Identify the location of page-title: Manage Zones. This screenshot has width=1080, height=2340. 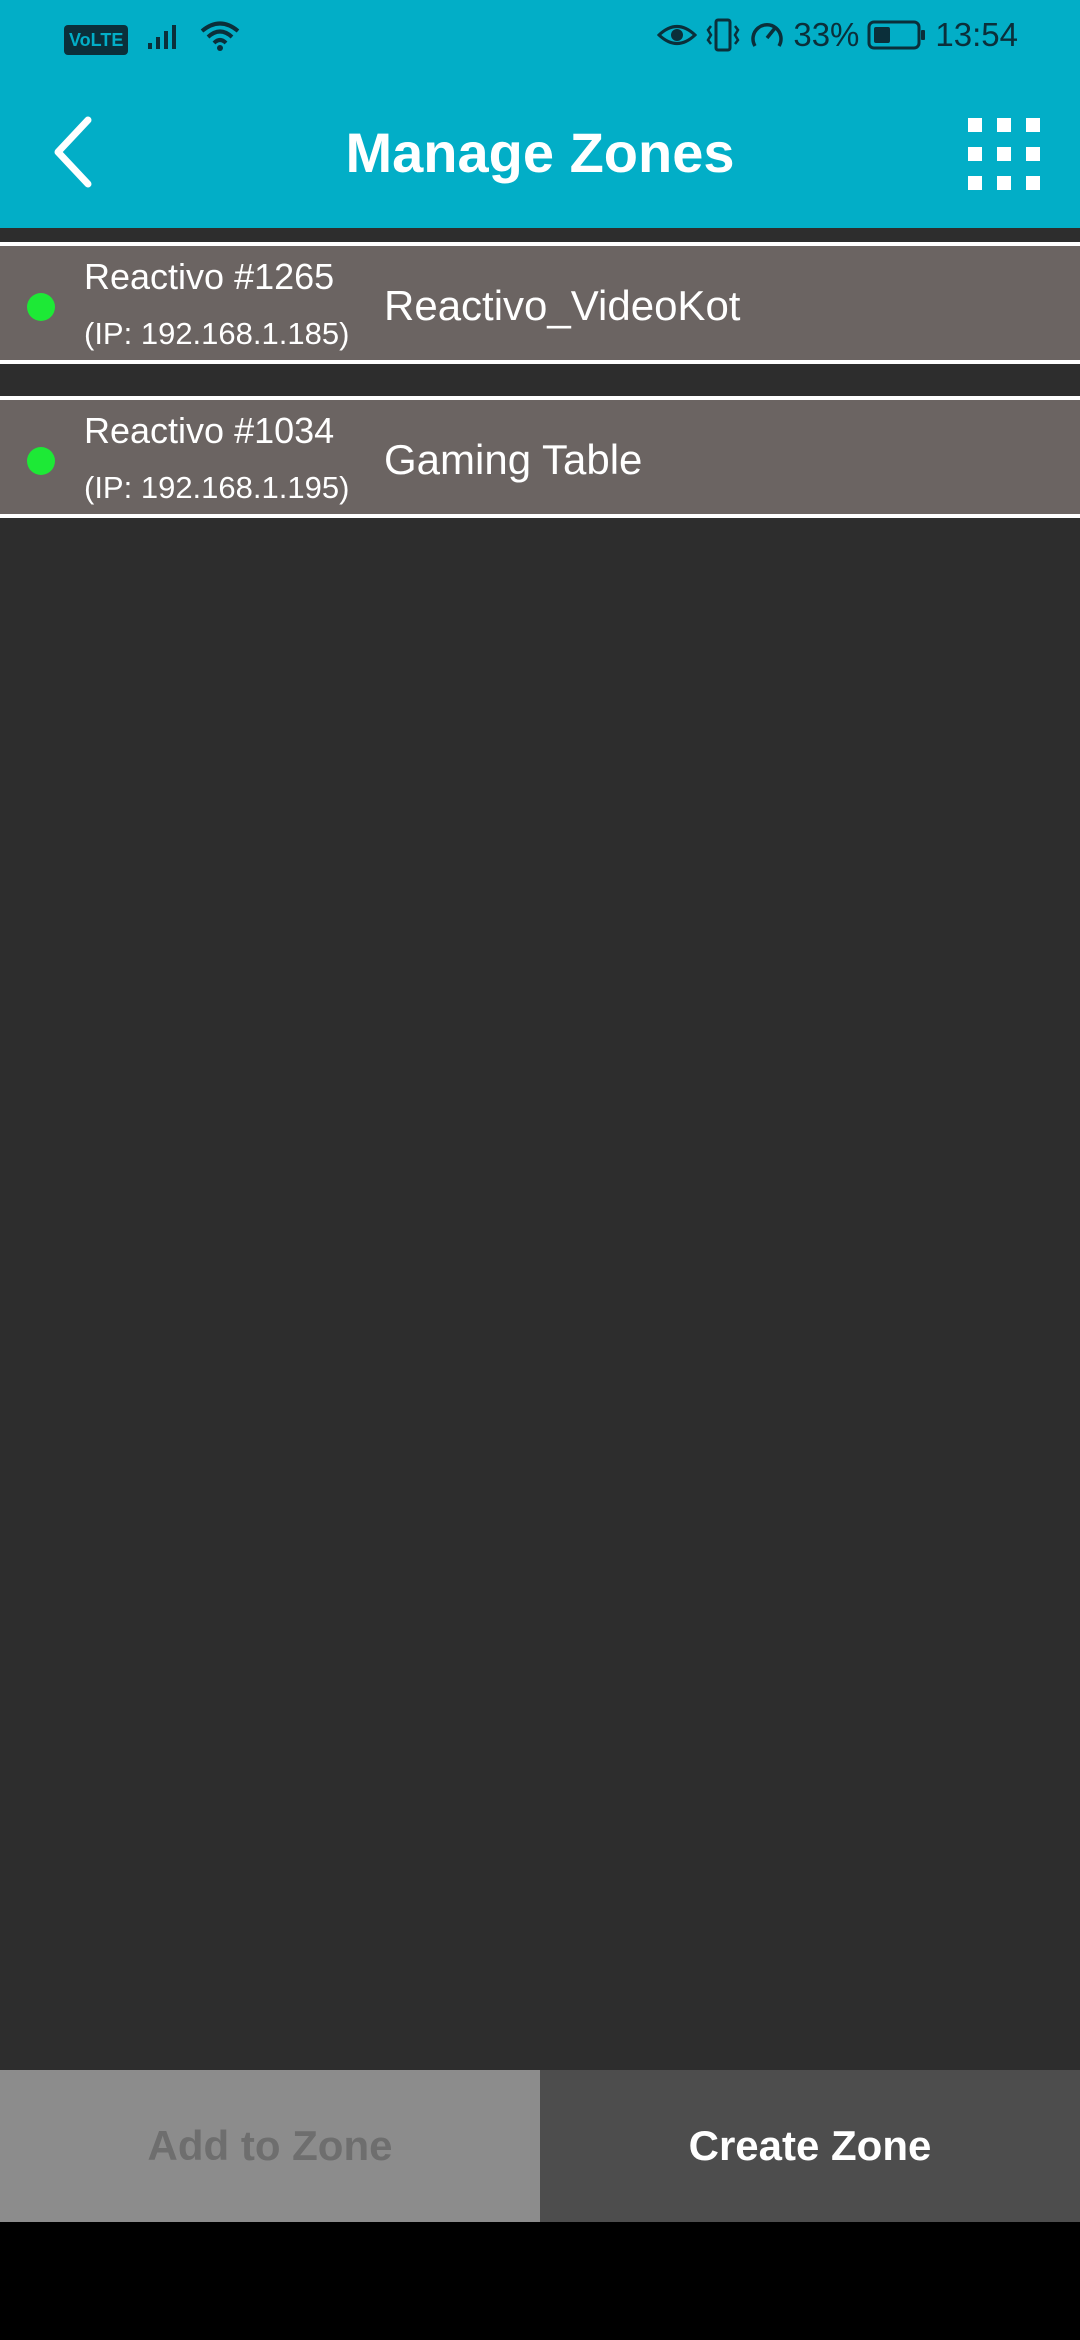
(540, 152).